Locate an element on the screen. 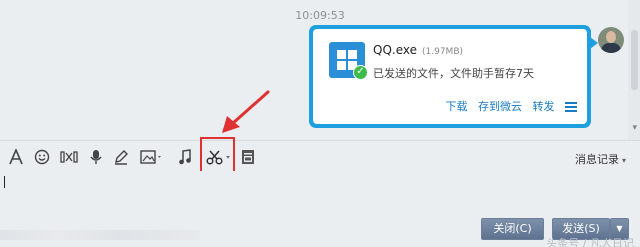 The height and width of the screenshot is (247, 640). font-icon is located at coordinates (16, 157).